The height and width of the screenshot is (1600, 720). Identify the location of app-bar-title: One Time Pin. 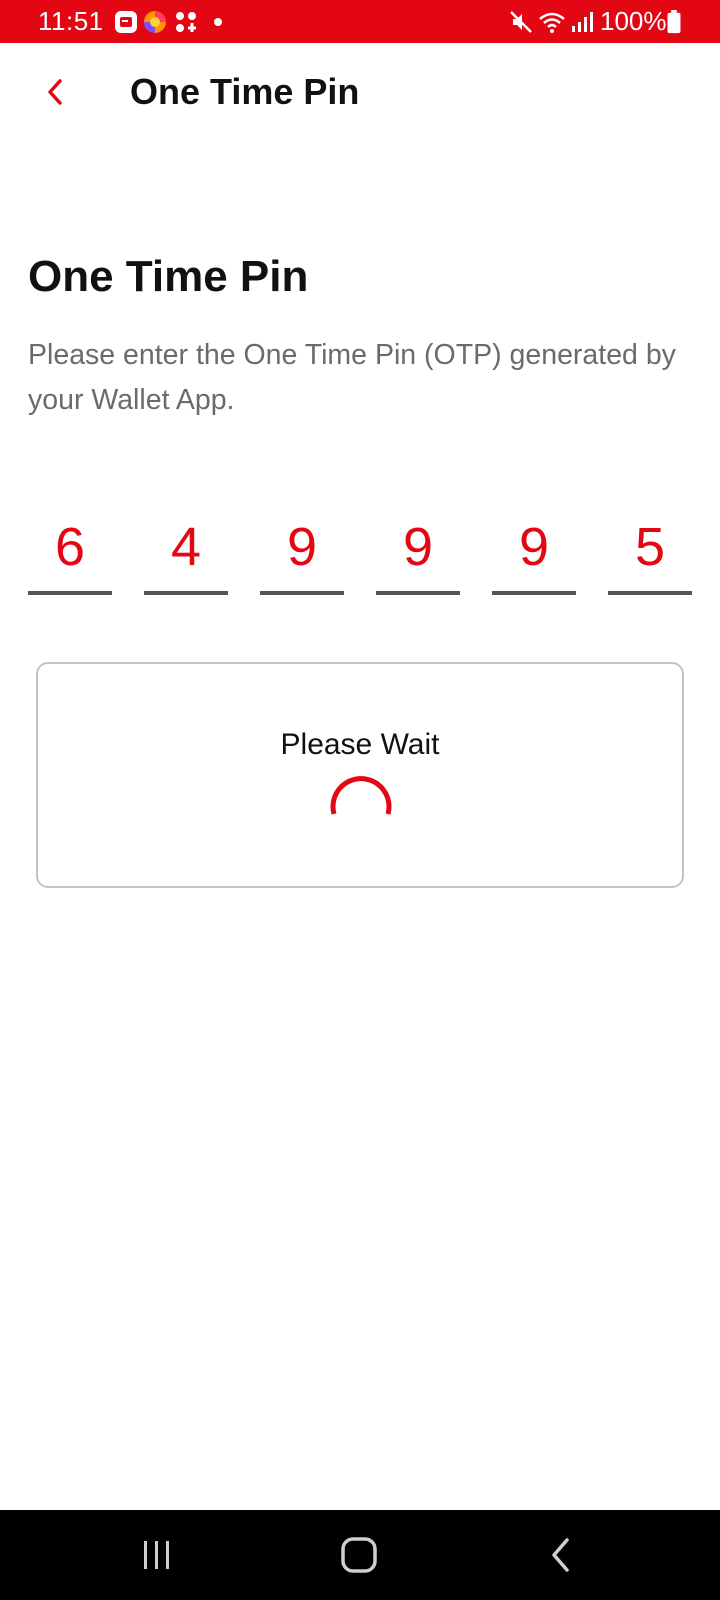
(245, 91).